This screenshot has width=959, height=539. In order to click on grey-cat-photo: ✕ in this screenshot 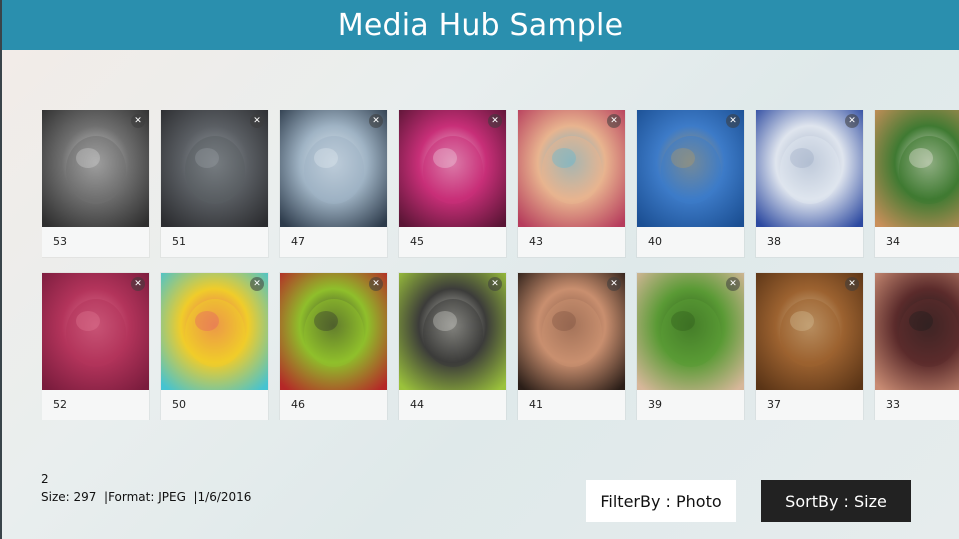, I will do `click(95, 168)`.